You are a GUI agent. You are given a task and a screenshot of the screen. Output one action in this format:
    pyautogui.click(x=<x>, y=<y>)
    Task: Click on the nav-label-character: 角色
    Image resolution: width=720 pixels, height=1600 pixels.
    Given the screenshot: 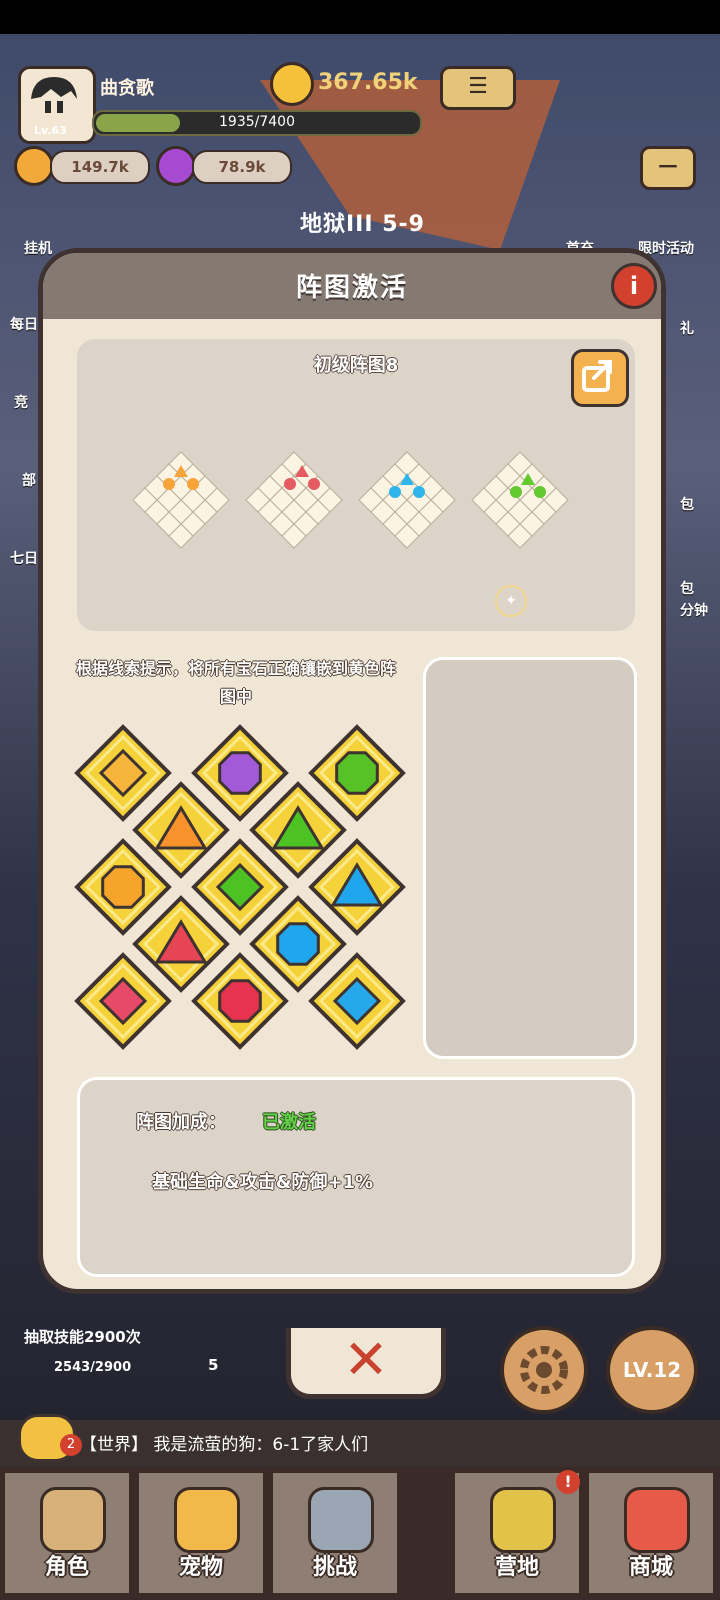 What is the action you would take?
    pyautogui.click(x=66, y=1567)
    